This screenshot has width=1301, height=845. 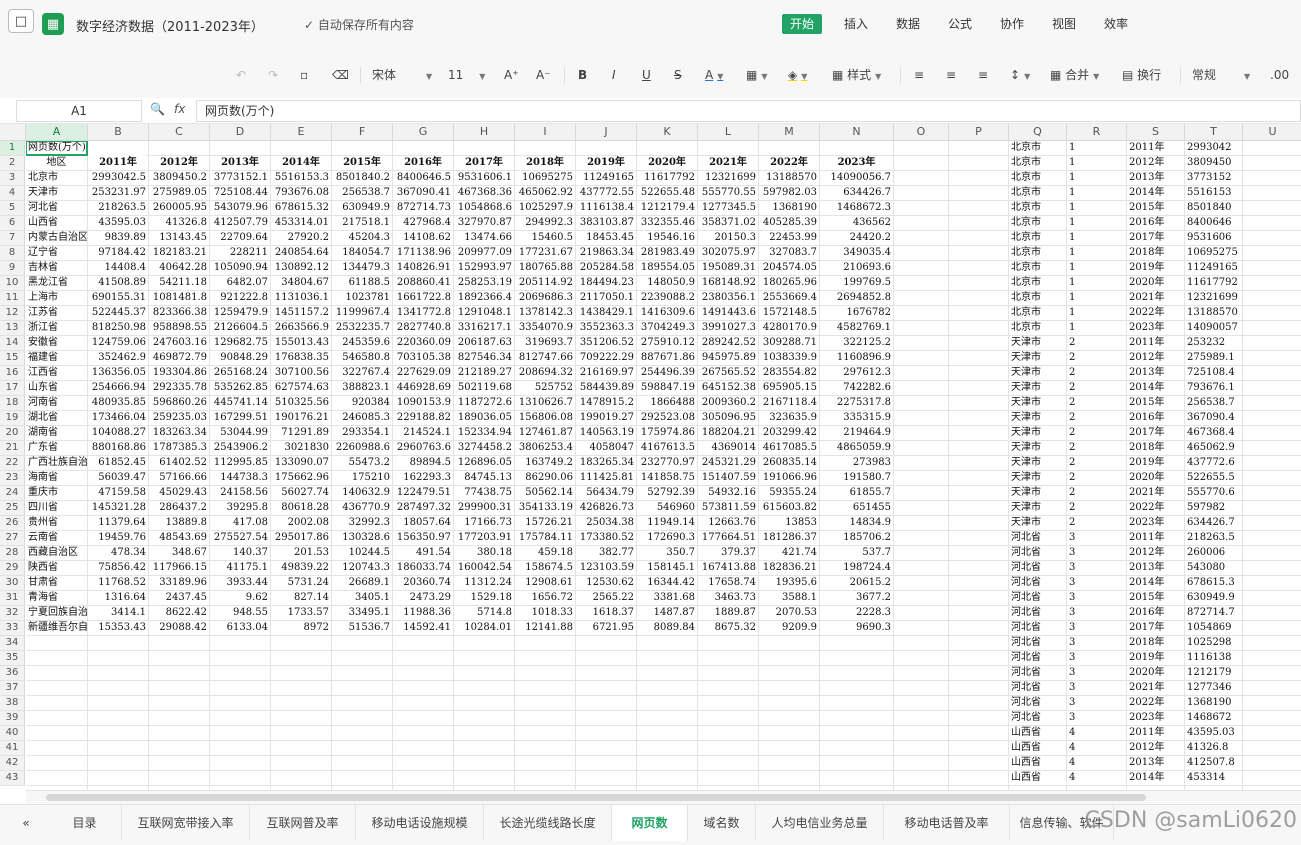 What do you see at coordinates (789, 478) in the screenshot?
I see `value-cell: 191066.96` at bounding box center [789, 478].